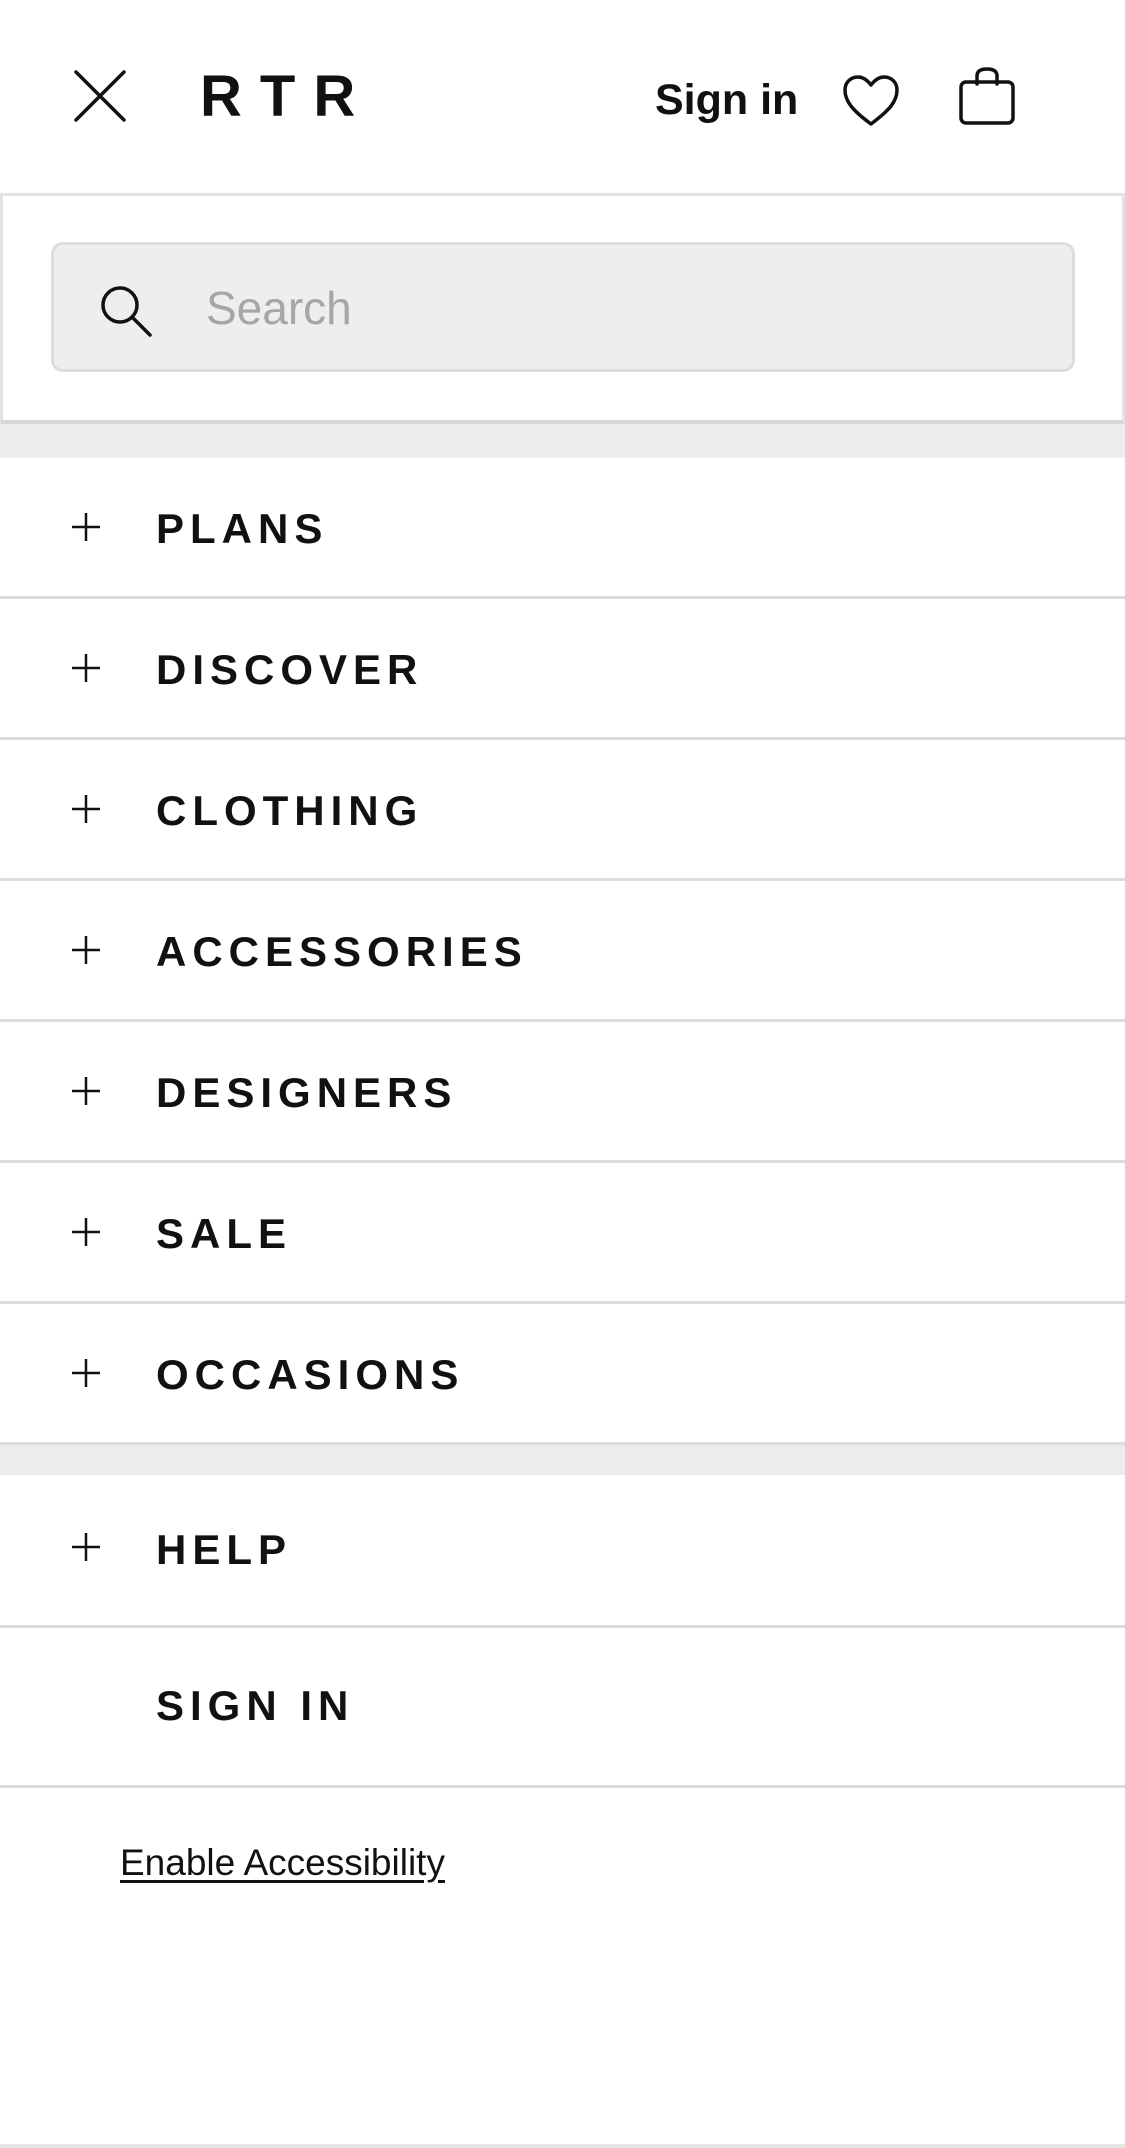  I want to click on header-sign-in-link: Sign in, so click(726, 100).